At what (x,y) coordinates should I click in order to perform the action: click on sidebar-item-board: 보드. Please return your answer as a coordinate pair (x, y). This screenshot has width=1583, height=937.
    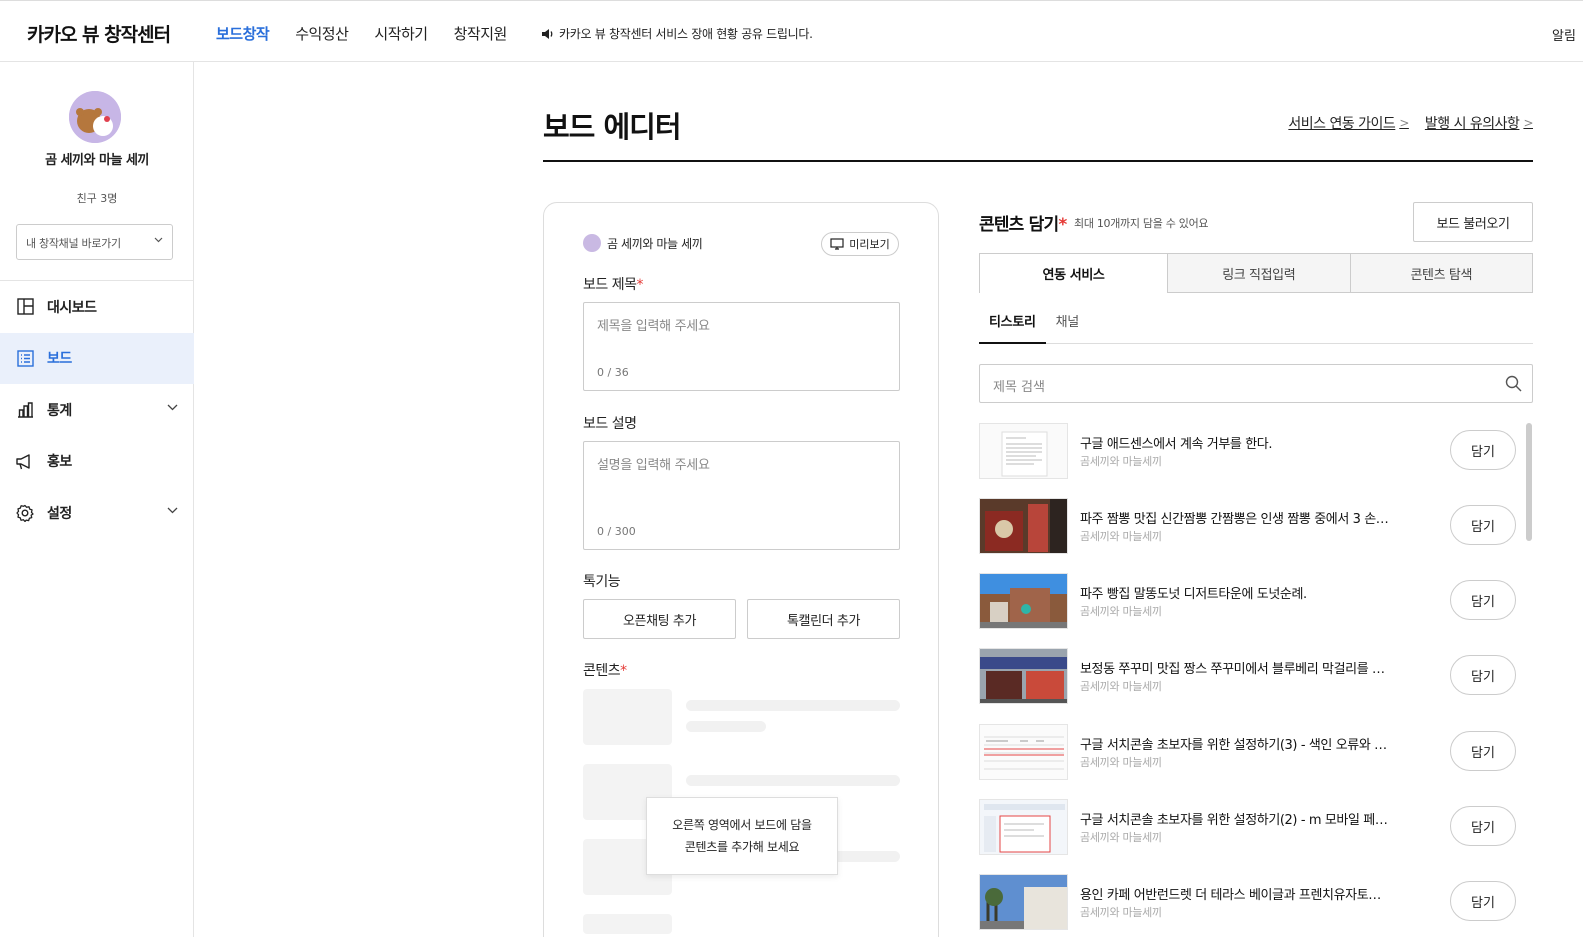
    Looking at the image, I should click on (97, 358).